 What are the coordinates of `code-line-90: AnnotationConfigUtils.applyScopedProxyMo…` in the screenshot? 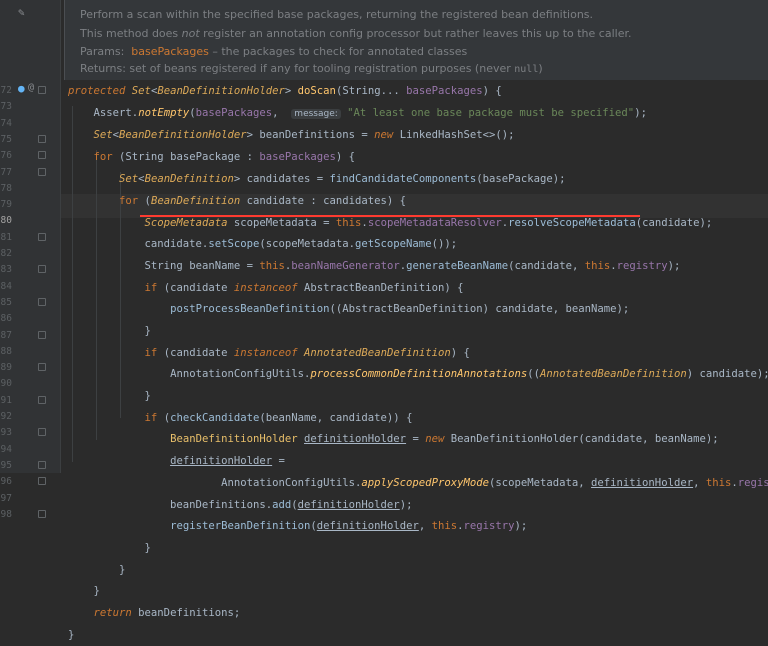 It's located at (418, 483).